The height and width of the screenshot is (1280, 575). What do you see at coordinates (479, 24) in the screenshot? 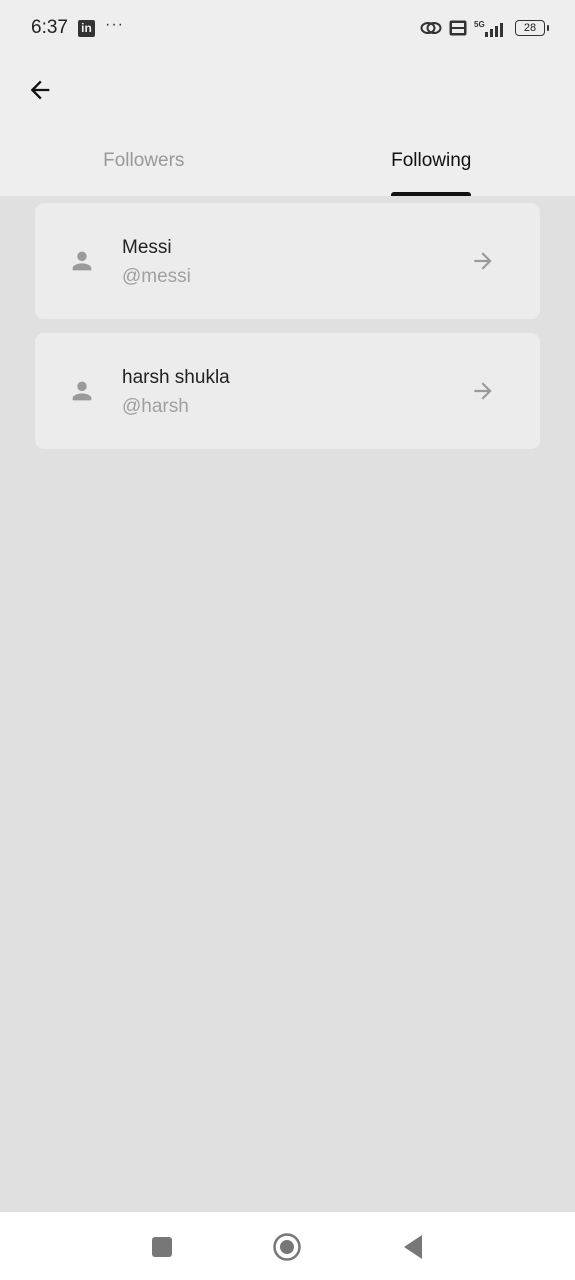
I see `network-label: 5G` at bounding box center [479, 24].